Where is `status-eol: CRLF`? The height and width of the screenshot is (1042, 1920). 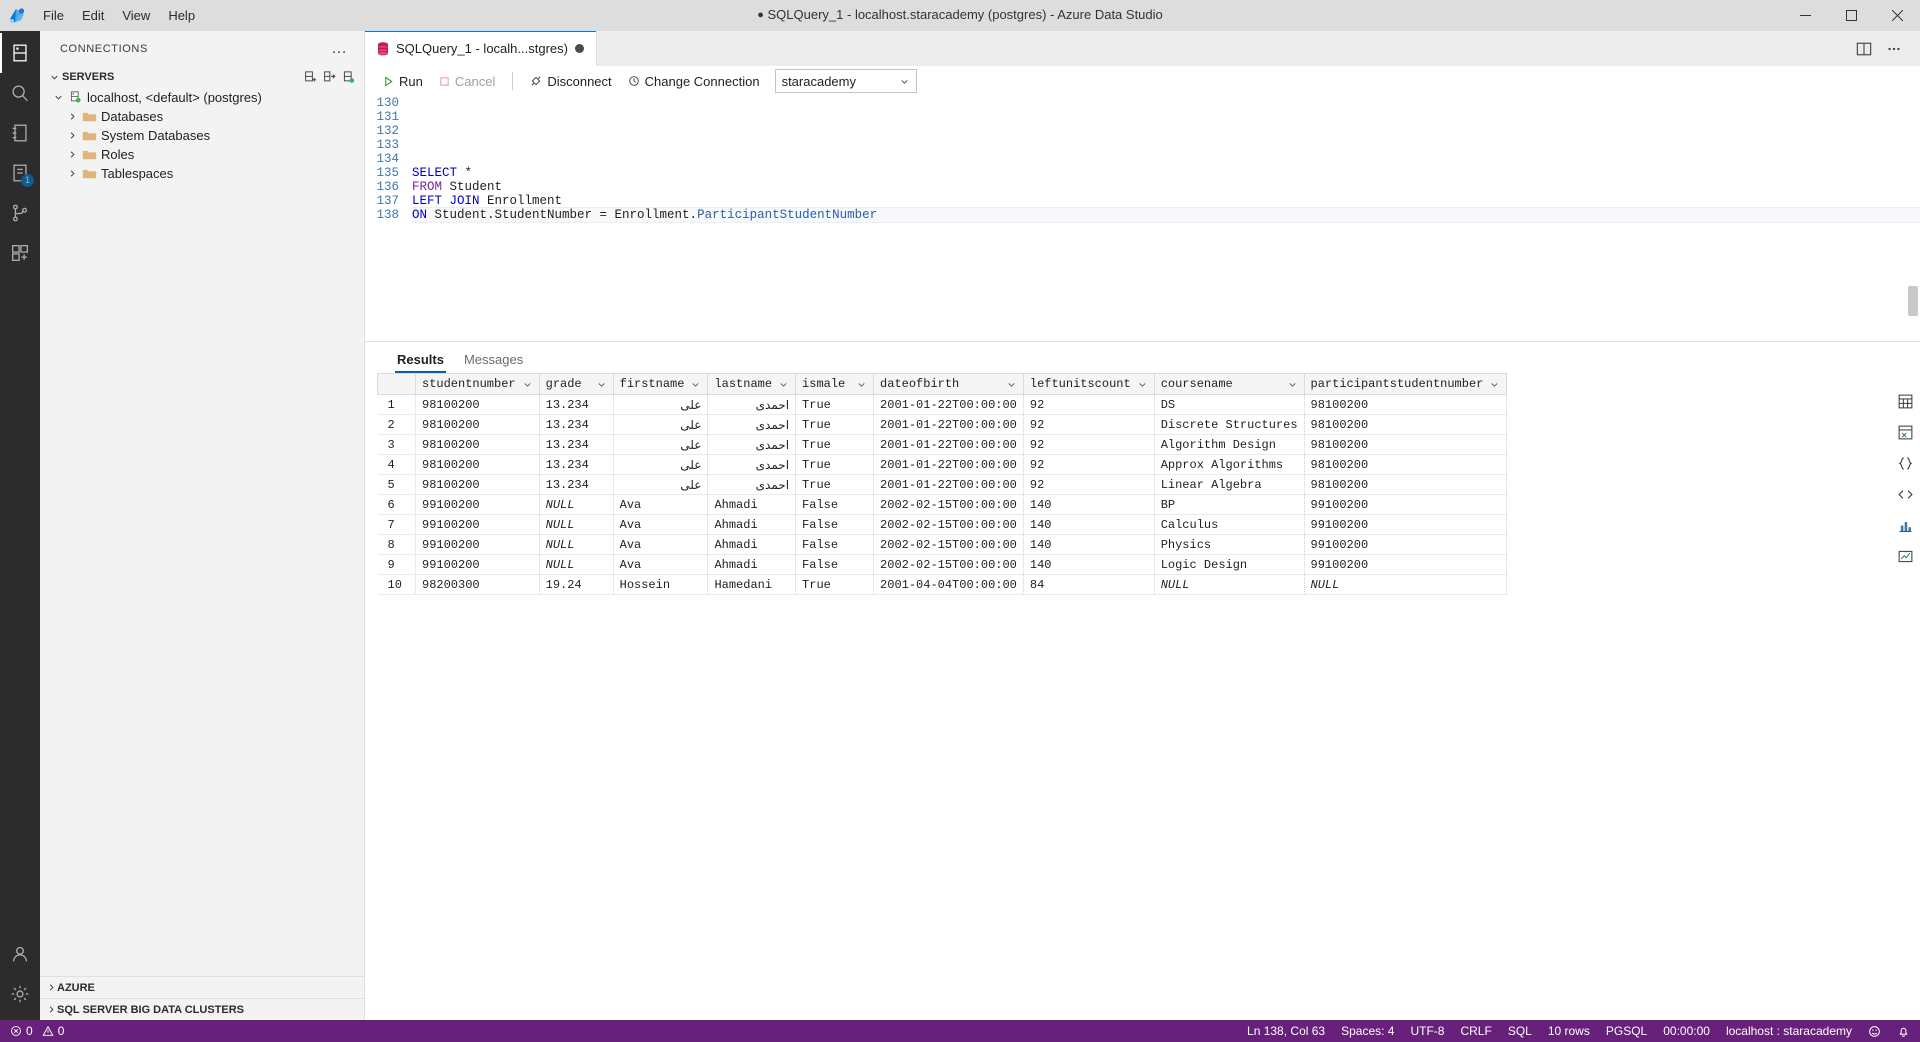
status-eol: CRLF is located at coordinates (1475, 1031).